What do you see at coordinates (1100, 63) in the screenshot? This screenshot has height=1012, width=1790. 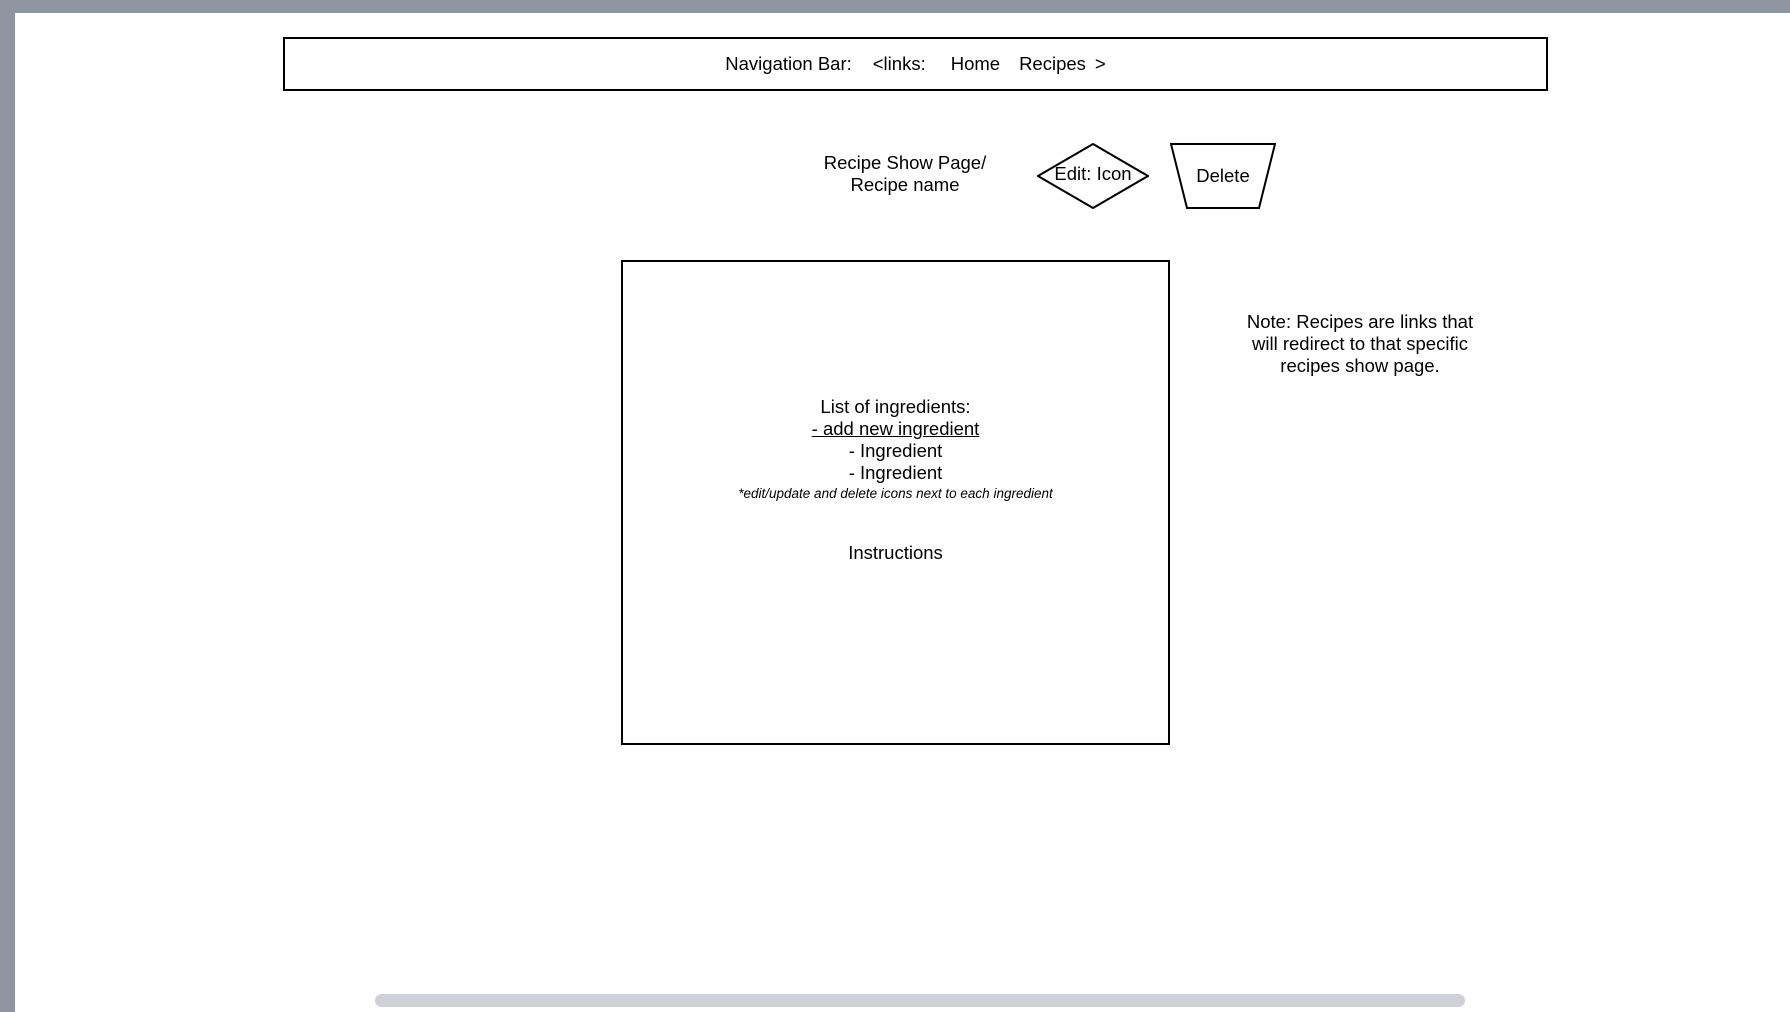 I see `nav-links-close: >` at bounding box center [1100, 63].